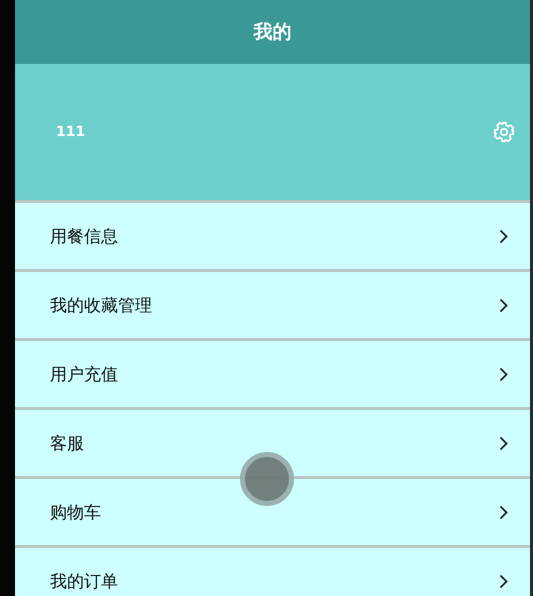 Image resolution: width=533 pixels, height=596 pixels. I want to click on settings-icon, so click(504, 132).